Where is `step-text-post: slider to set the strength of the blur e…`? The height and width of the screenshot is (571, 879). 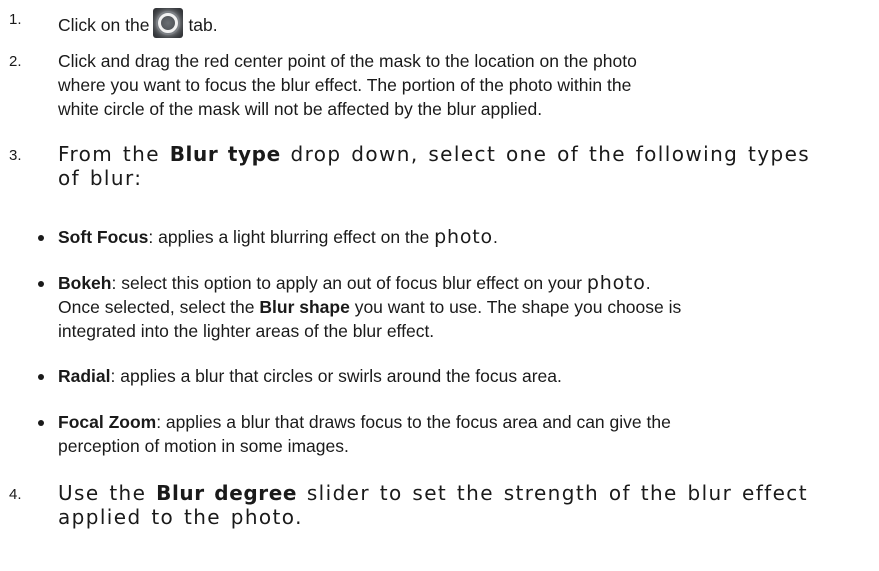 step-text-post: slider to set the strength of the blur e… is located at coordinates (557, 493).